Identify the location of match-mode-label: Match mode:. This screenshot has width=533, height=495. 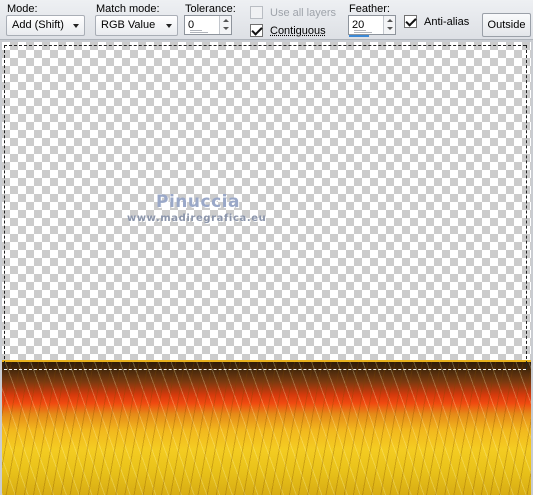
(128, 9).